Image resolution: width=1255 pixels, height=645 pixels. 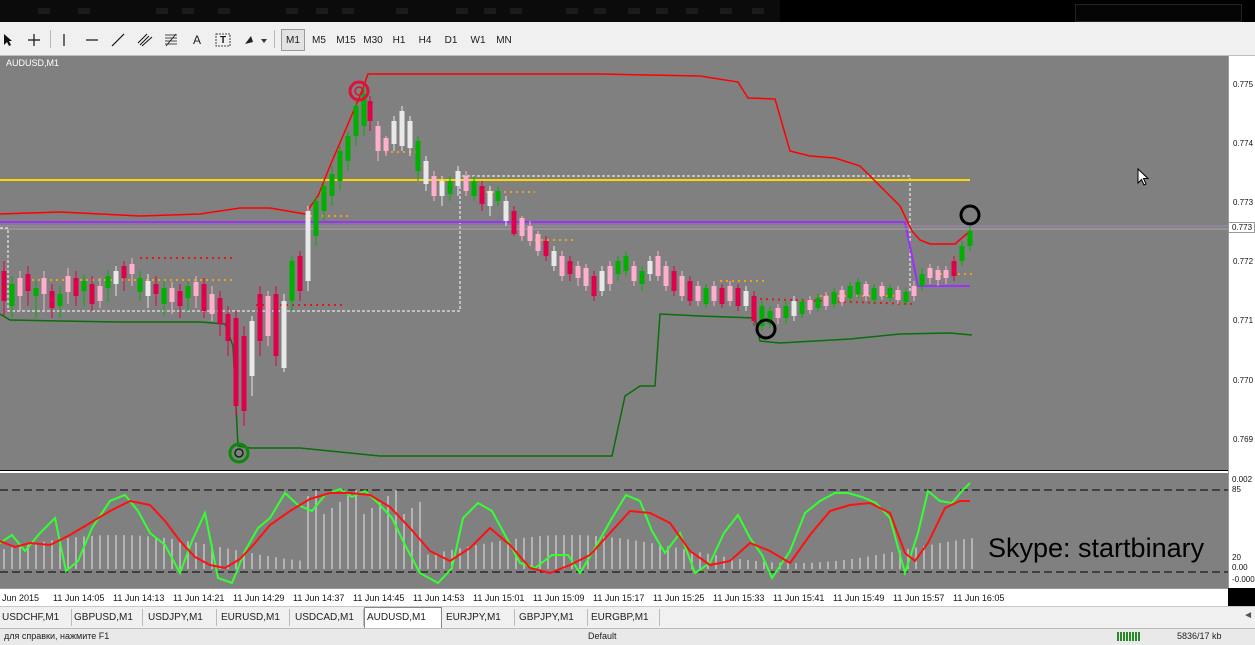 What do you see at coordinates (1199, 636) in the screenshot?
I see `status-traffic: 5836/17 kb` at bounding box center [1199, 636].